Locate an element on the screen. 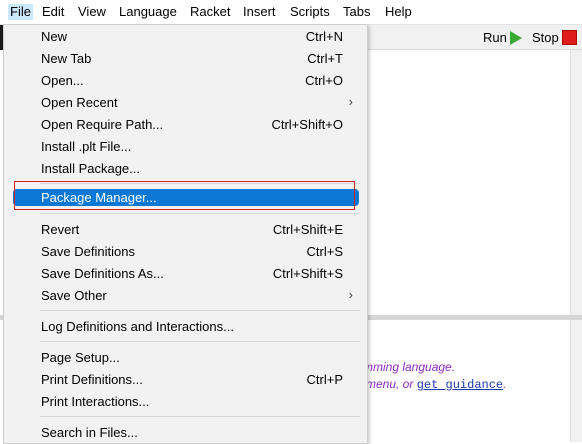  welcome-line2-prefix: menu, or is located at coordinates (391, 384).